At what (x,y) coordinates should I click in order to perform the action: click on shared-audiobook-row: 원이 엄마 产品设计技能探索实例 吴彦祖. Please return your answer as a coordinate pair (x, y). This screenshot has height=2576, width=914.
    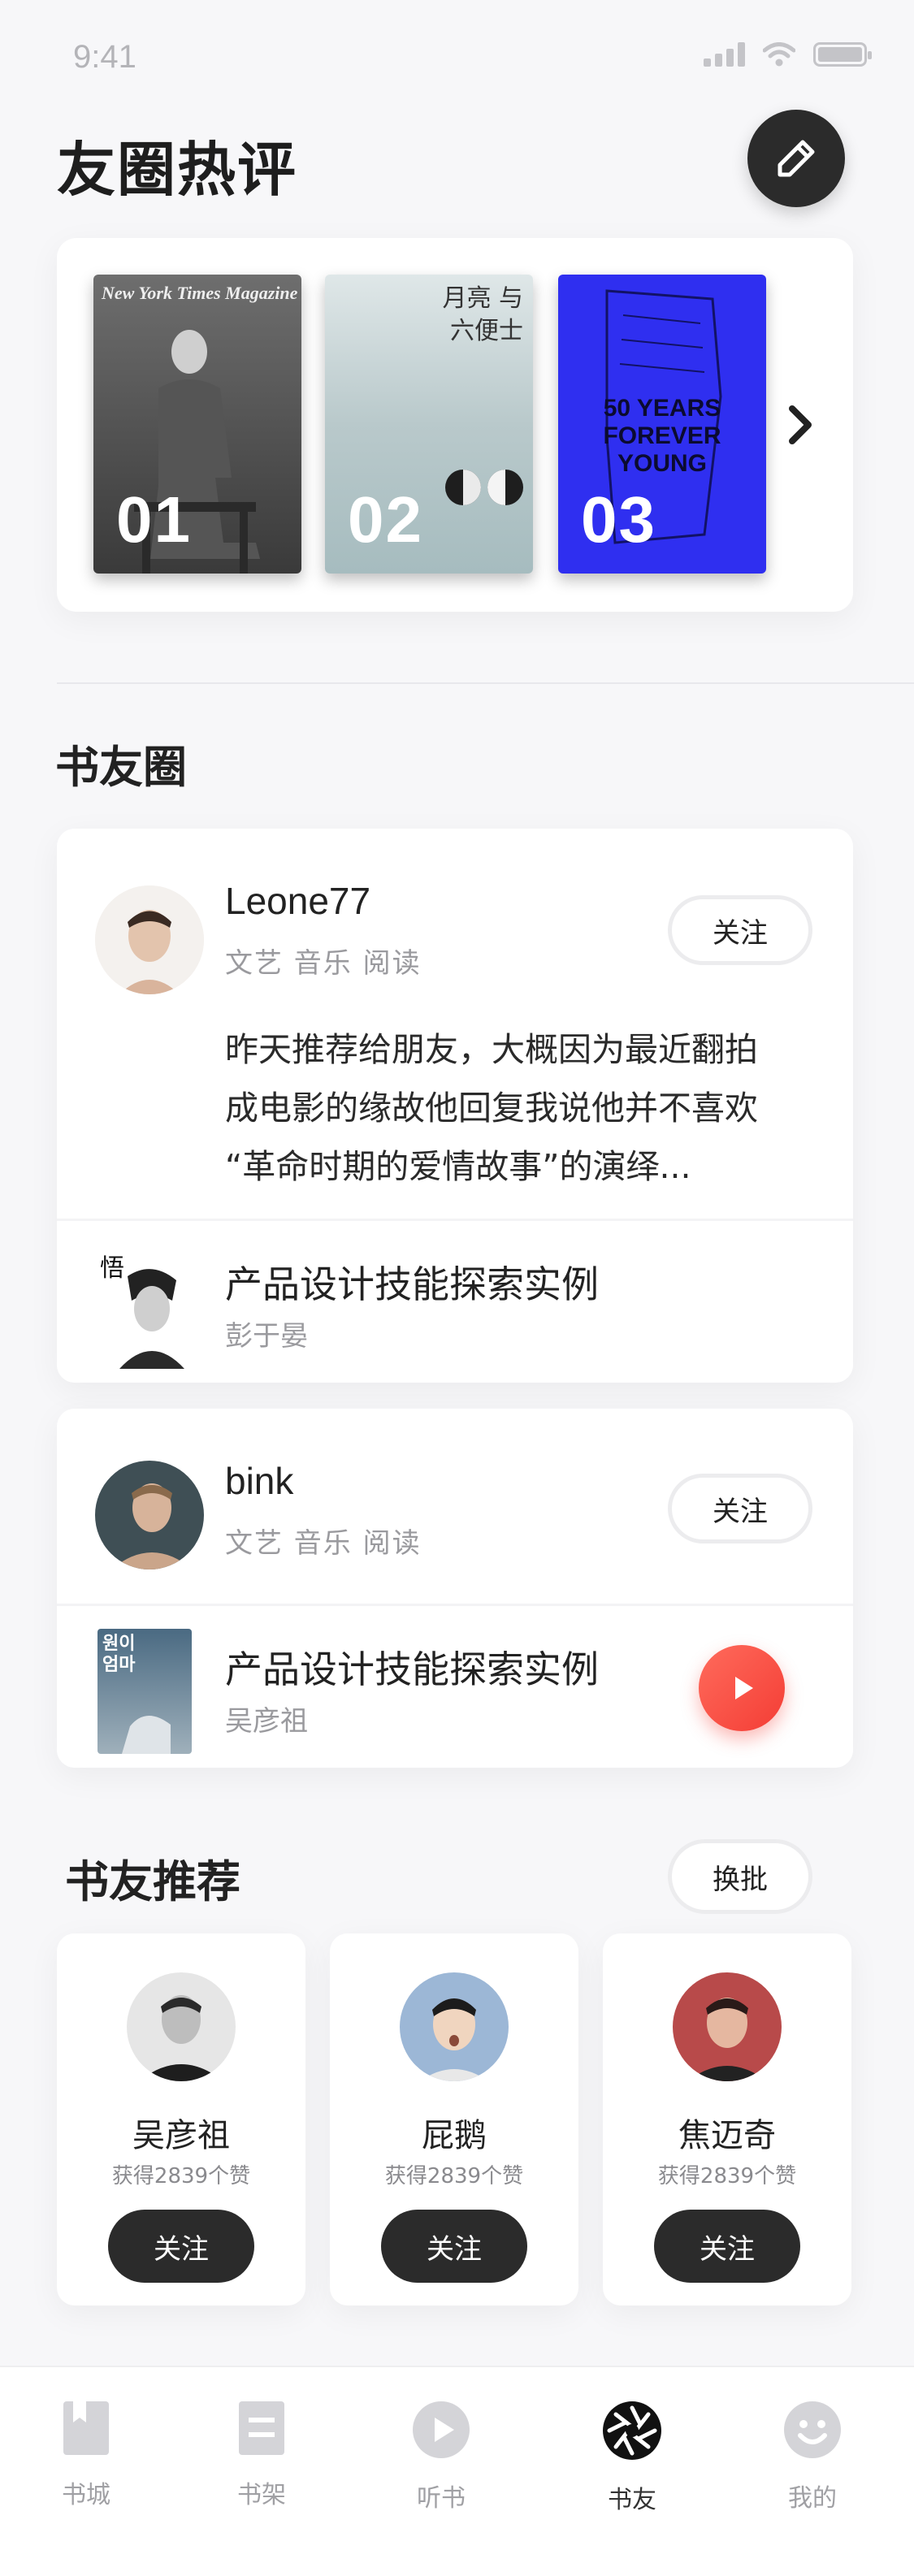
    Looking at the image, I should click on (455, 1686).